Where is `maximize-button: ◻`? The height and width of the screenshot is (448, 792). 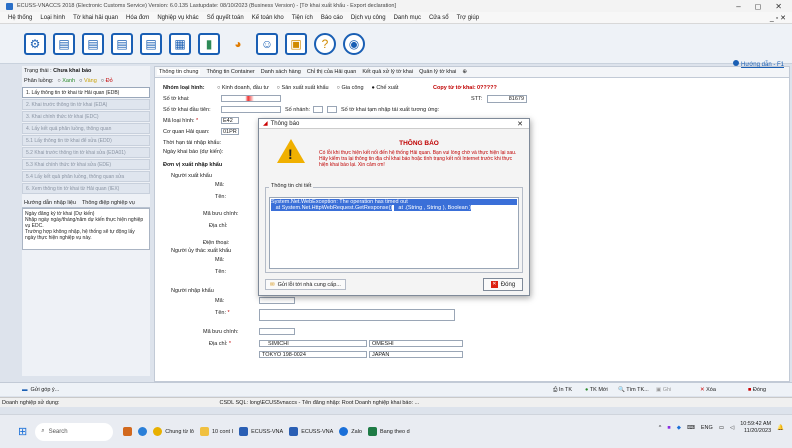 maximize-button: ◻ is located at coordinates (758, 6).